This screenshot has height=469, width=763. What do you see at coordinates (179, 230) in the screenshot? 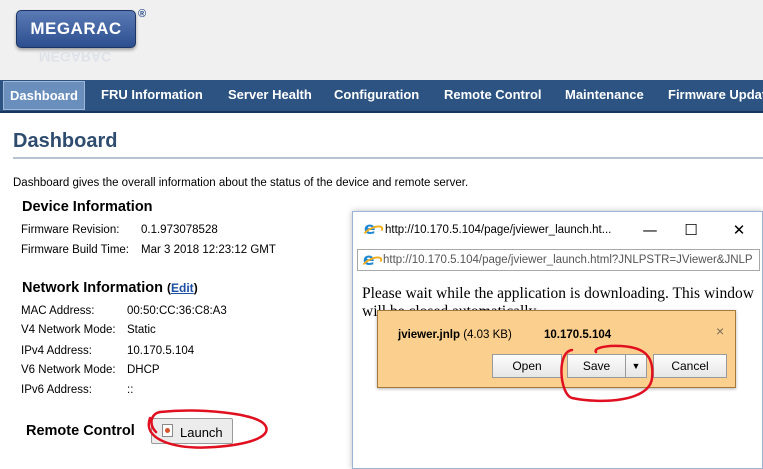
I see `firmware-revision-value: 0.1.973078528` at bounding box center [179, 230].